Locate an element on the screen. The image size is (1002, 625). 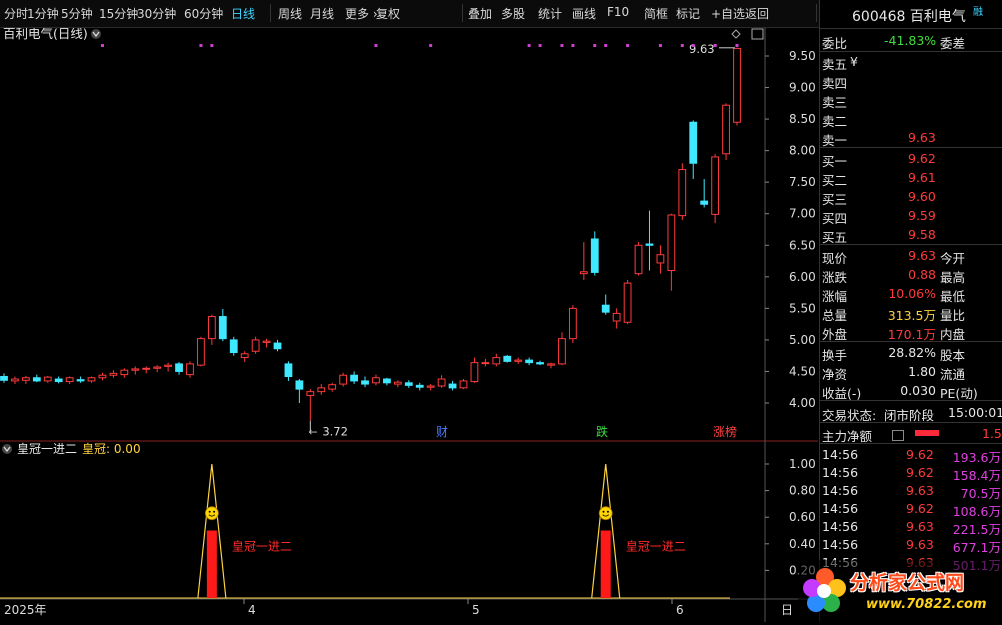
collapse-icon is located at coordinates (96, 34).